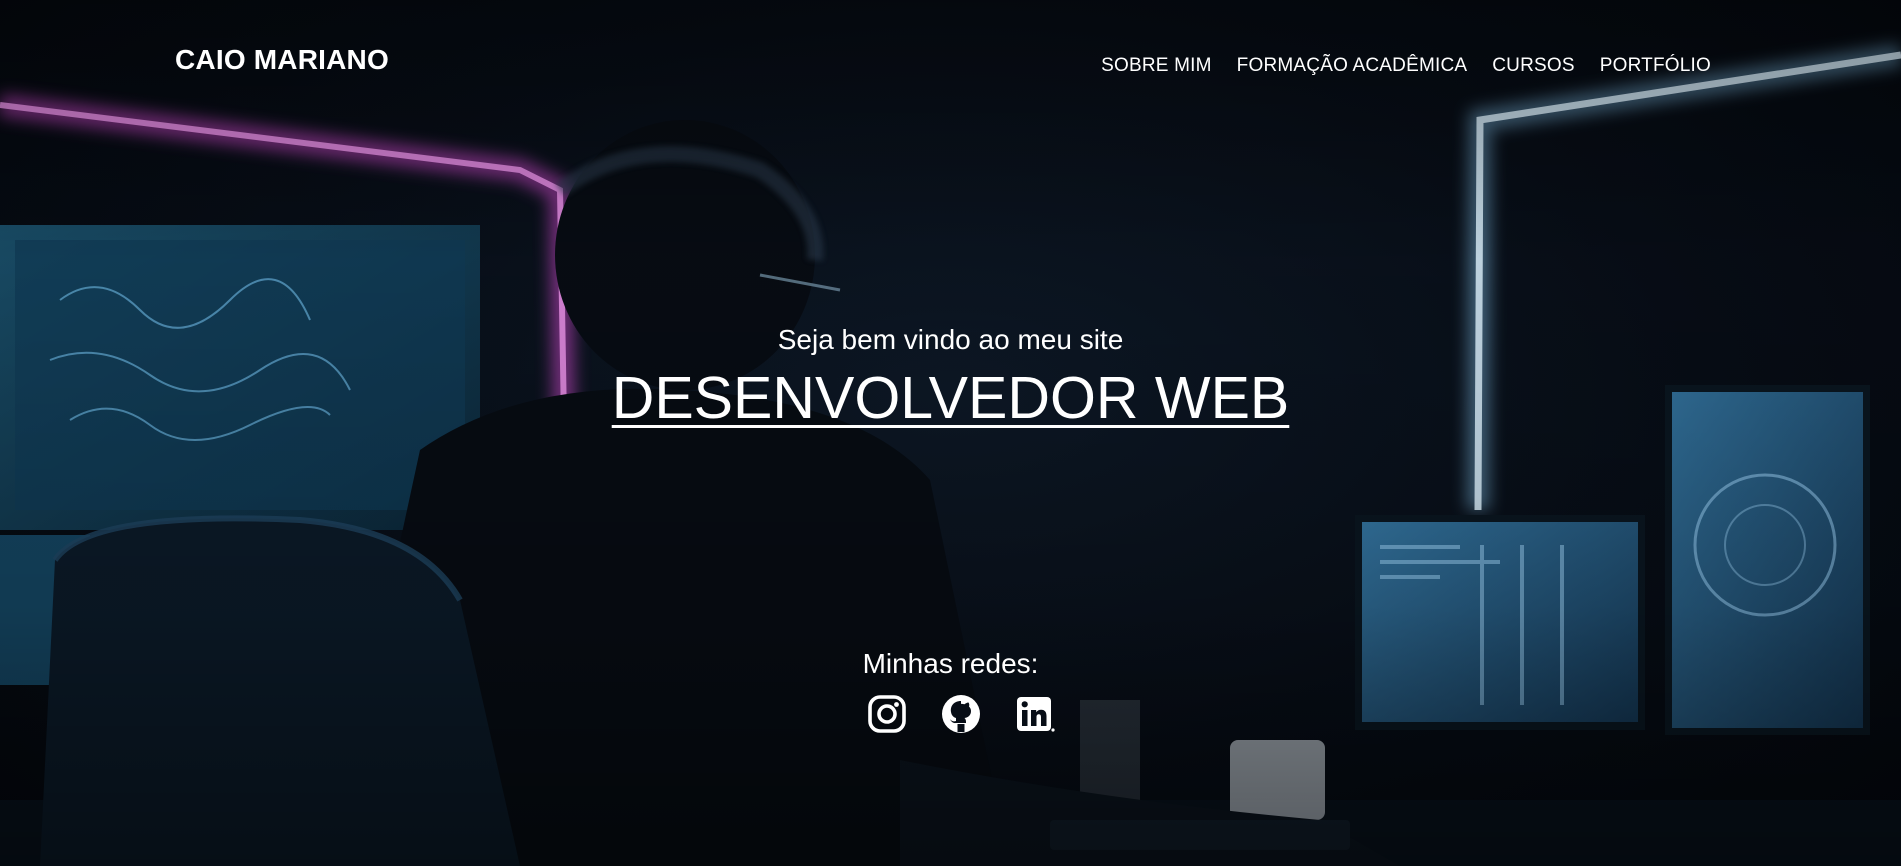 The width and height of the screenshot is (1901, 866). I want to click on nav-link-sobre-mim: SOBRE MIM, so click(1156, 65).